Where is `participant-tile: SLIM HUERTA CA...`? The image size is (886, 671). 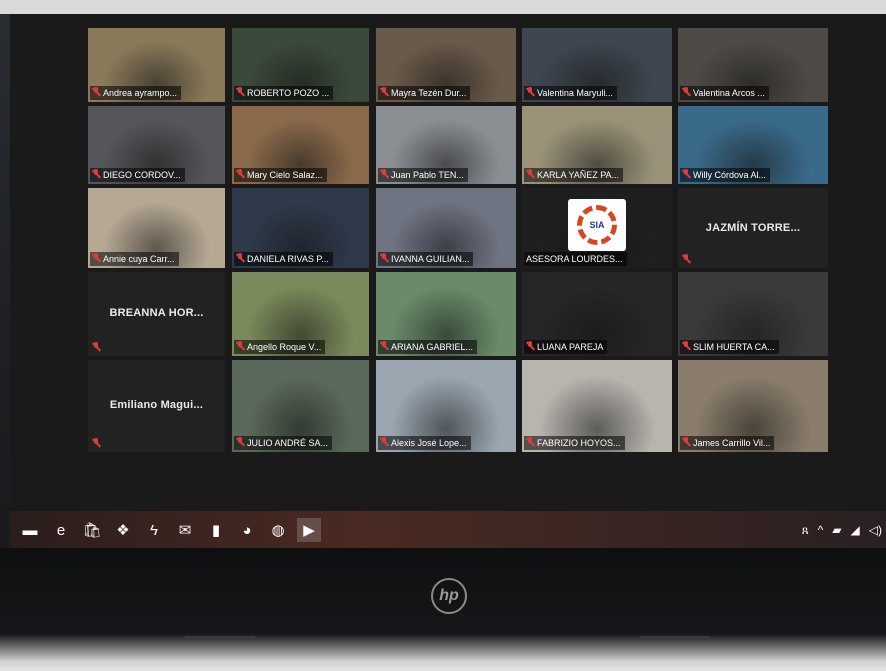
participant-tile: SLIM HUERTA CA... is located at coordinates (753, 314).